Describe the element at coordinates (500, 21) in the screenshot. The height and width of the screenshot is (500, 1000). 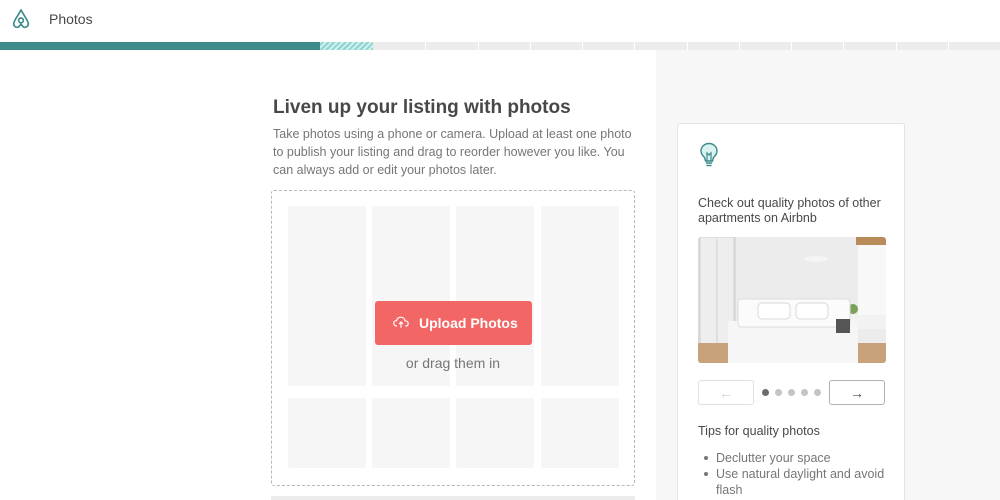
I see `top-bar: Photos` at that location.